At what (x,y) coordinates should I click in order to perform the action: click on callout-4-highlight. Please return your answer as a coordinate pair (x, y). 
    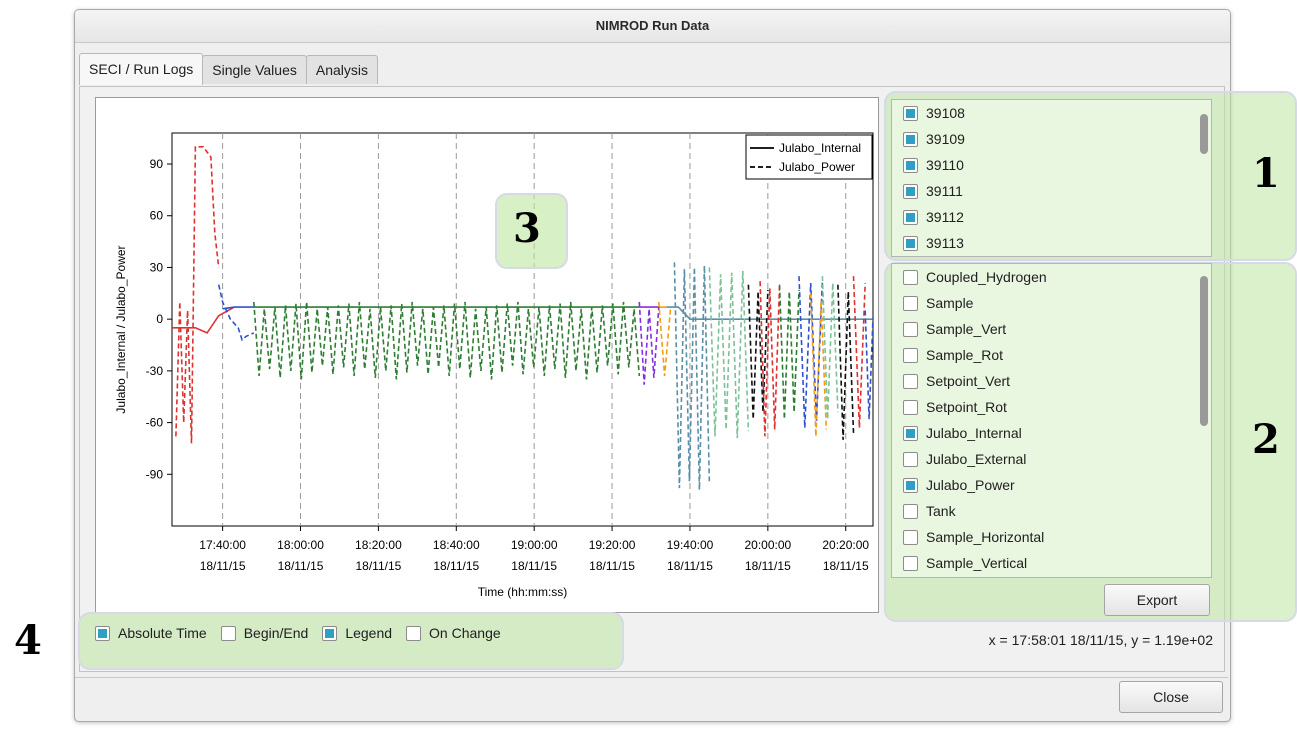
    Looking at the image, I should click on (351, 641).